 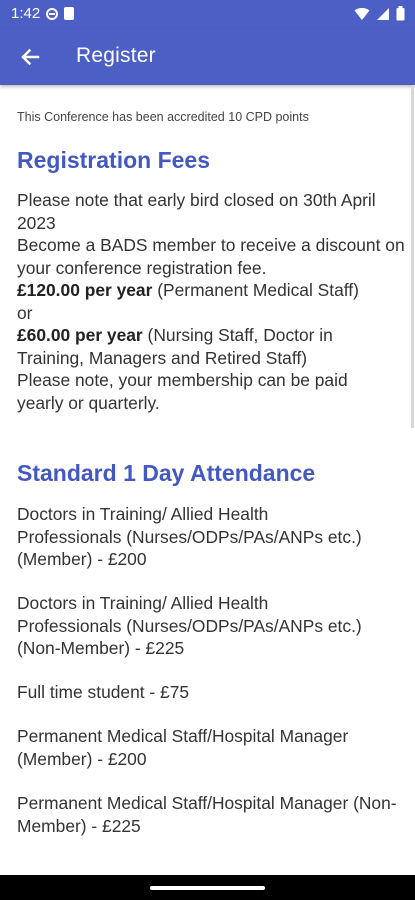 I want to click on page-title: Register, so click(x=116, y=55).